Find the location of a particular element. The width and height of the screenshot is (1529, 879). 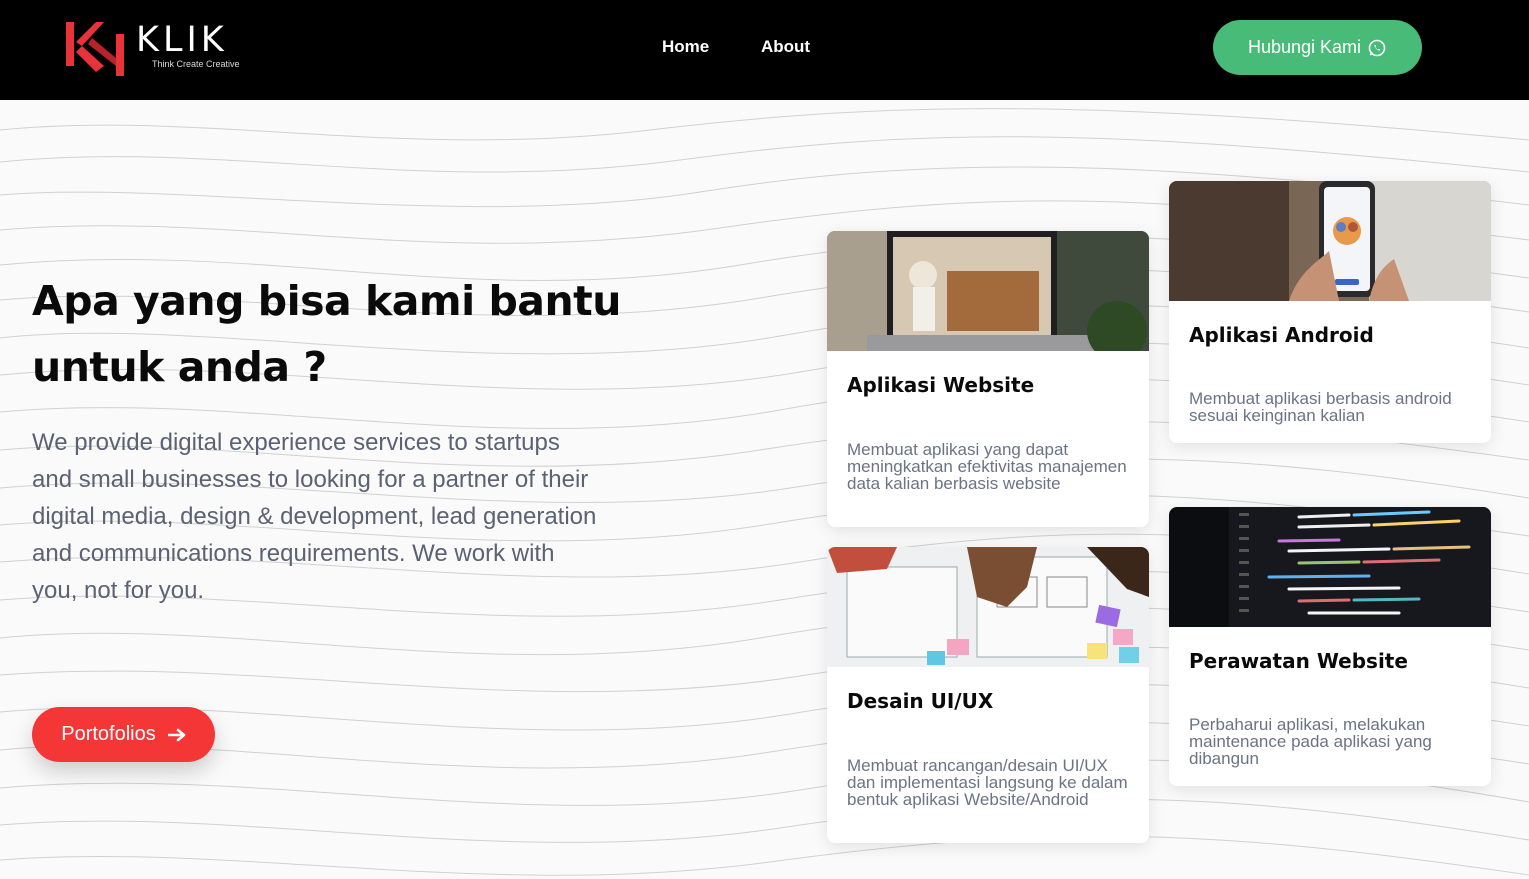

service-title: Desain UI/UX is located at coordinates (920, 701).